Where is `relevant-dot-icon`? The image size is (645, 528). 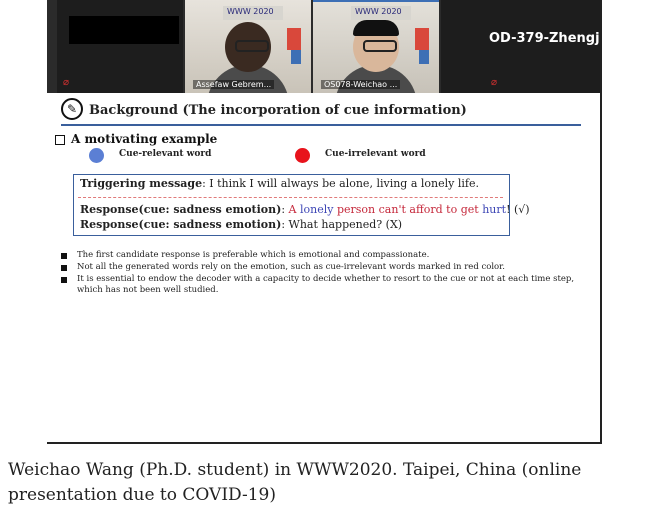 relevant-dot-icon is located at coordinates (96, 155).